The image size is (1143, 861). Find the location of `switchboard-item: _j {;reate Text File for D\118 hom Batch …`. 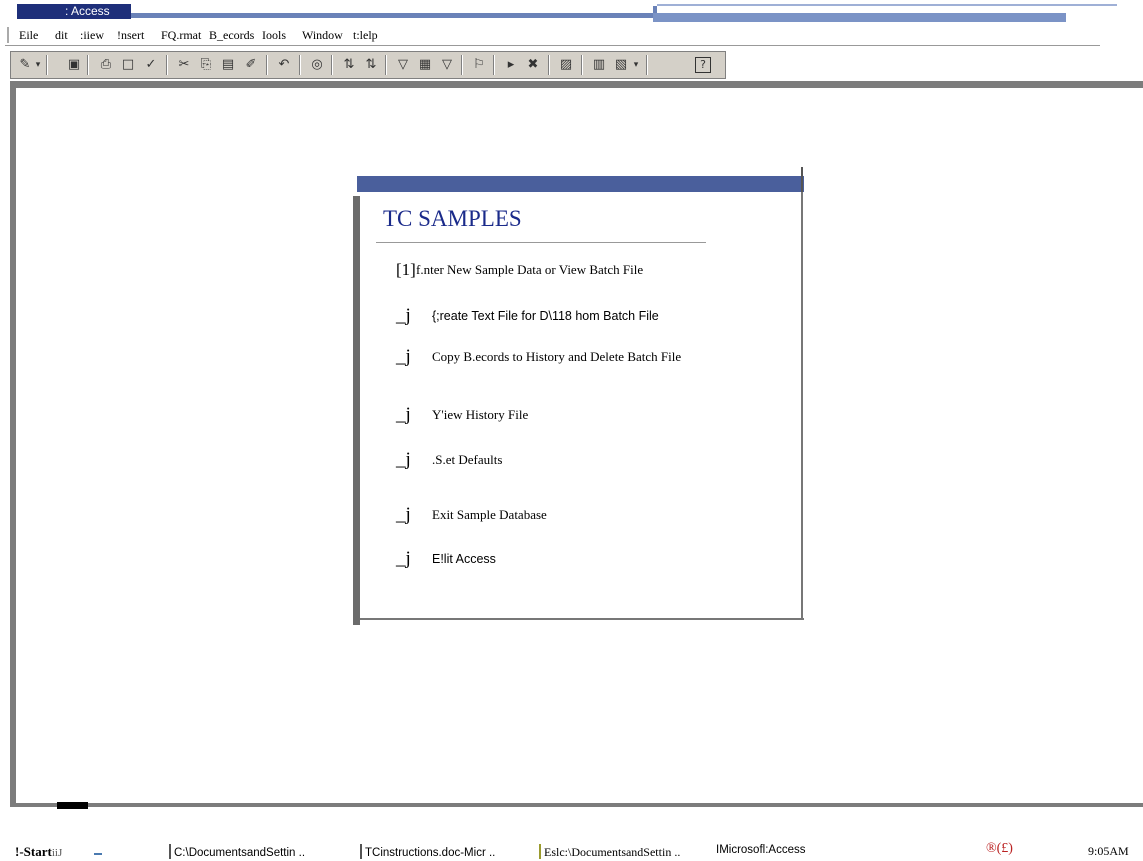

switchboard-item: _j {;reate Text File for D\118 hom Batch … is located at coordinates (527, 316).